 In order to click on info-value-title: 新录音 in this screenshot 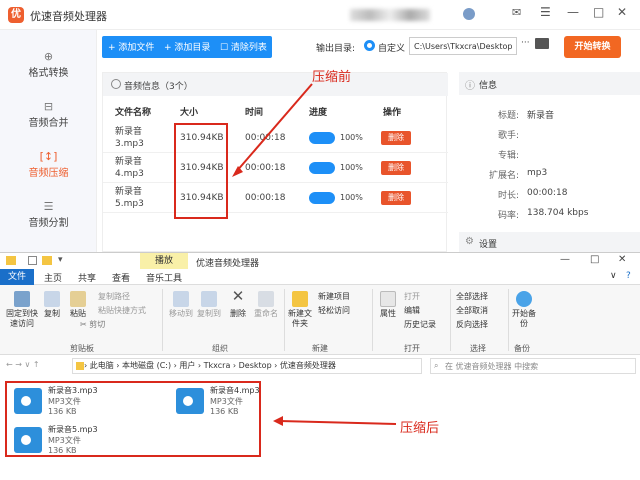, I will do `click(541, 116)`.